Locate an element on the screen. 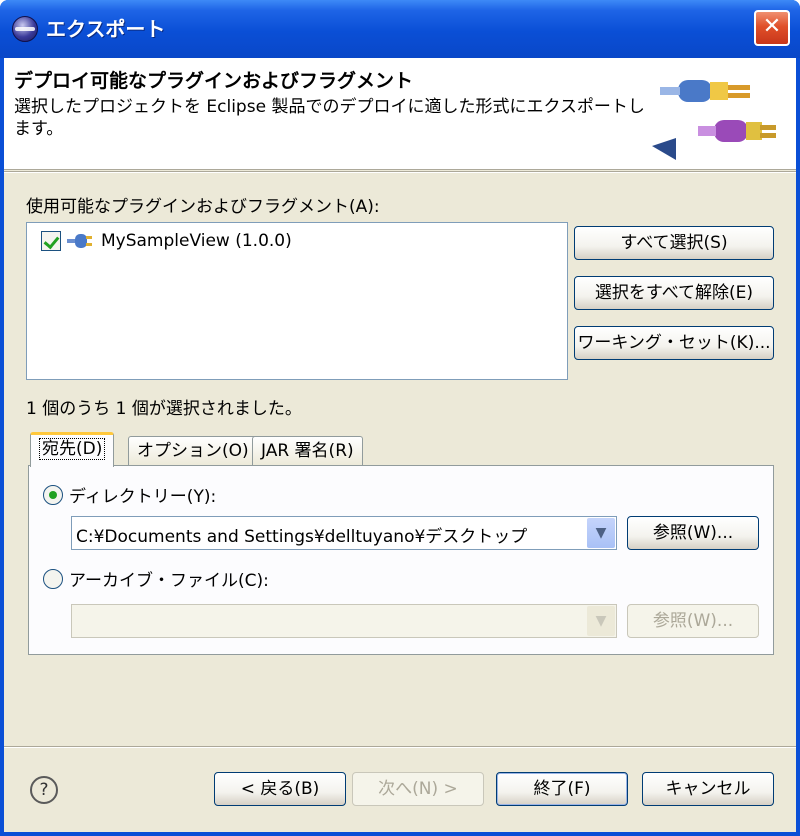  archive-radio is located at coordinates (53, 578).